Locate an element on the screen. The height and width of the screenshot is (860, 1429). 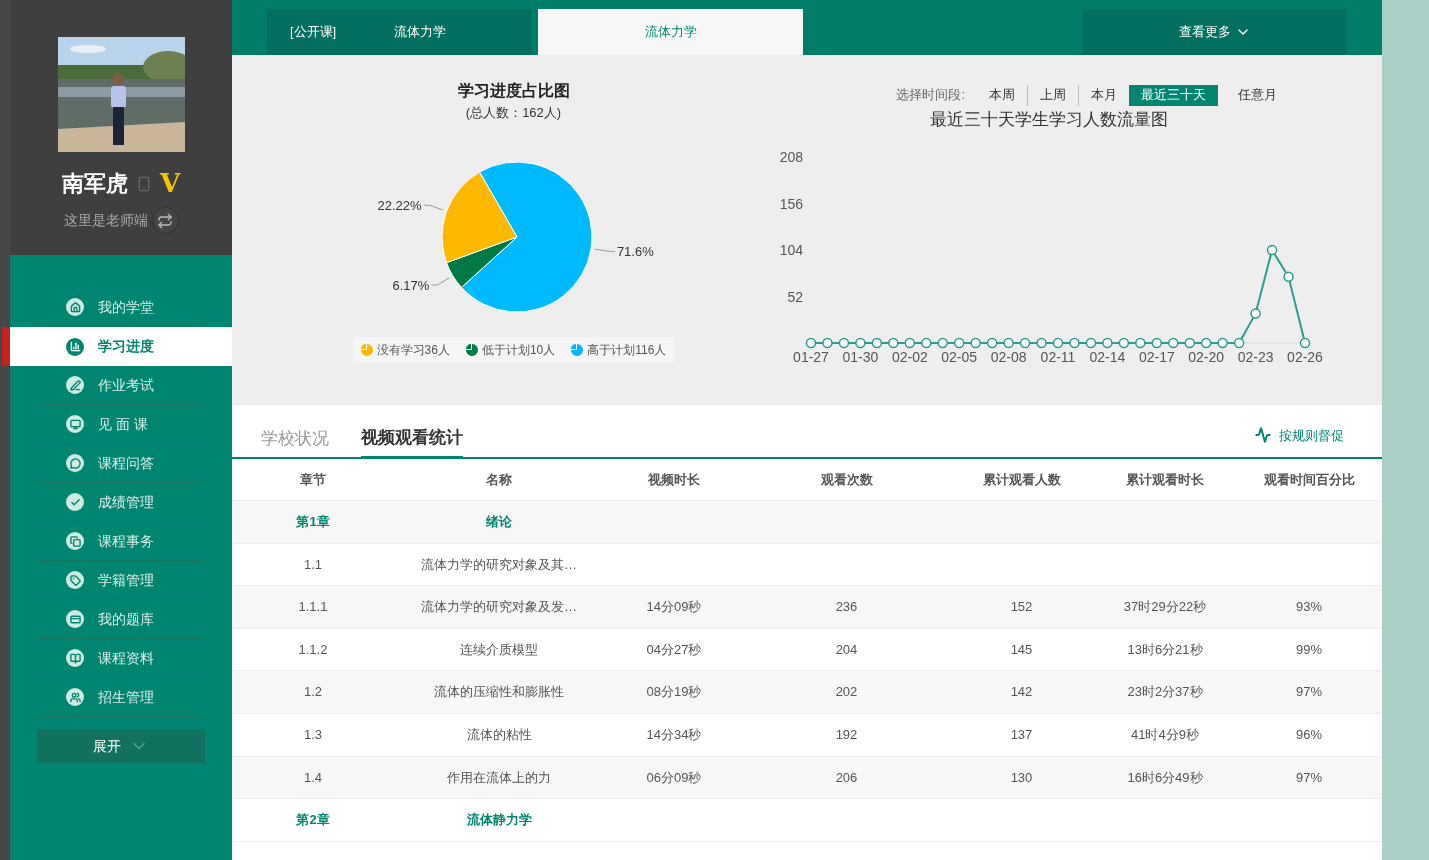
table-cell-text: 04分27秒 is located at coordinates (674, 649).